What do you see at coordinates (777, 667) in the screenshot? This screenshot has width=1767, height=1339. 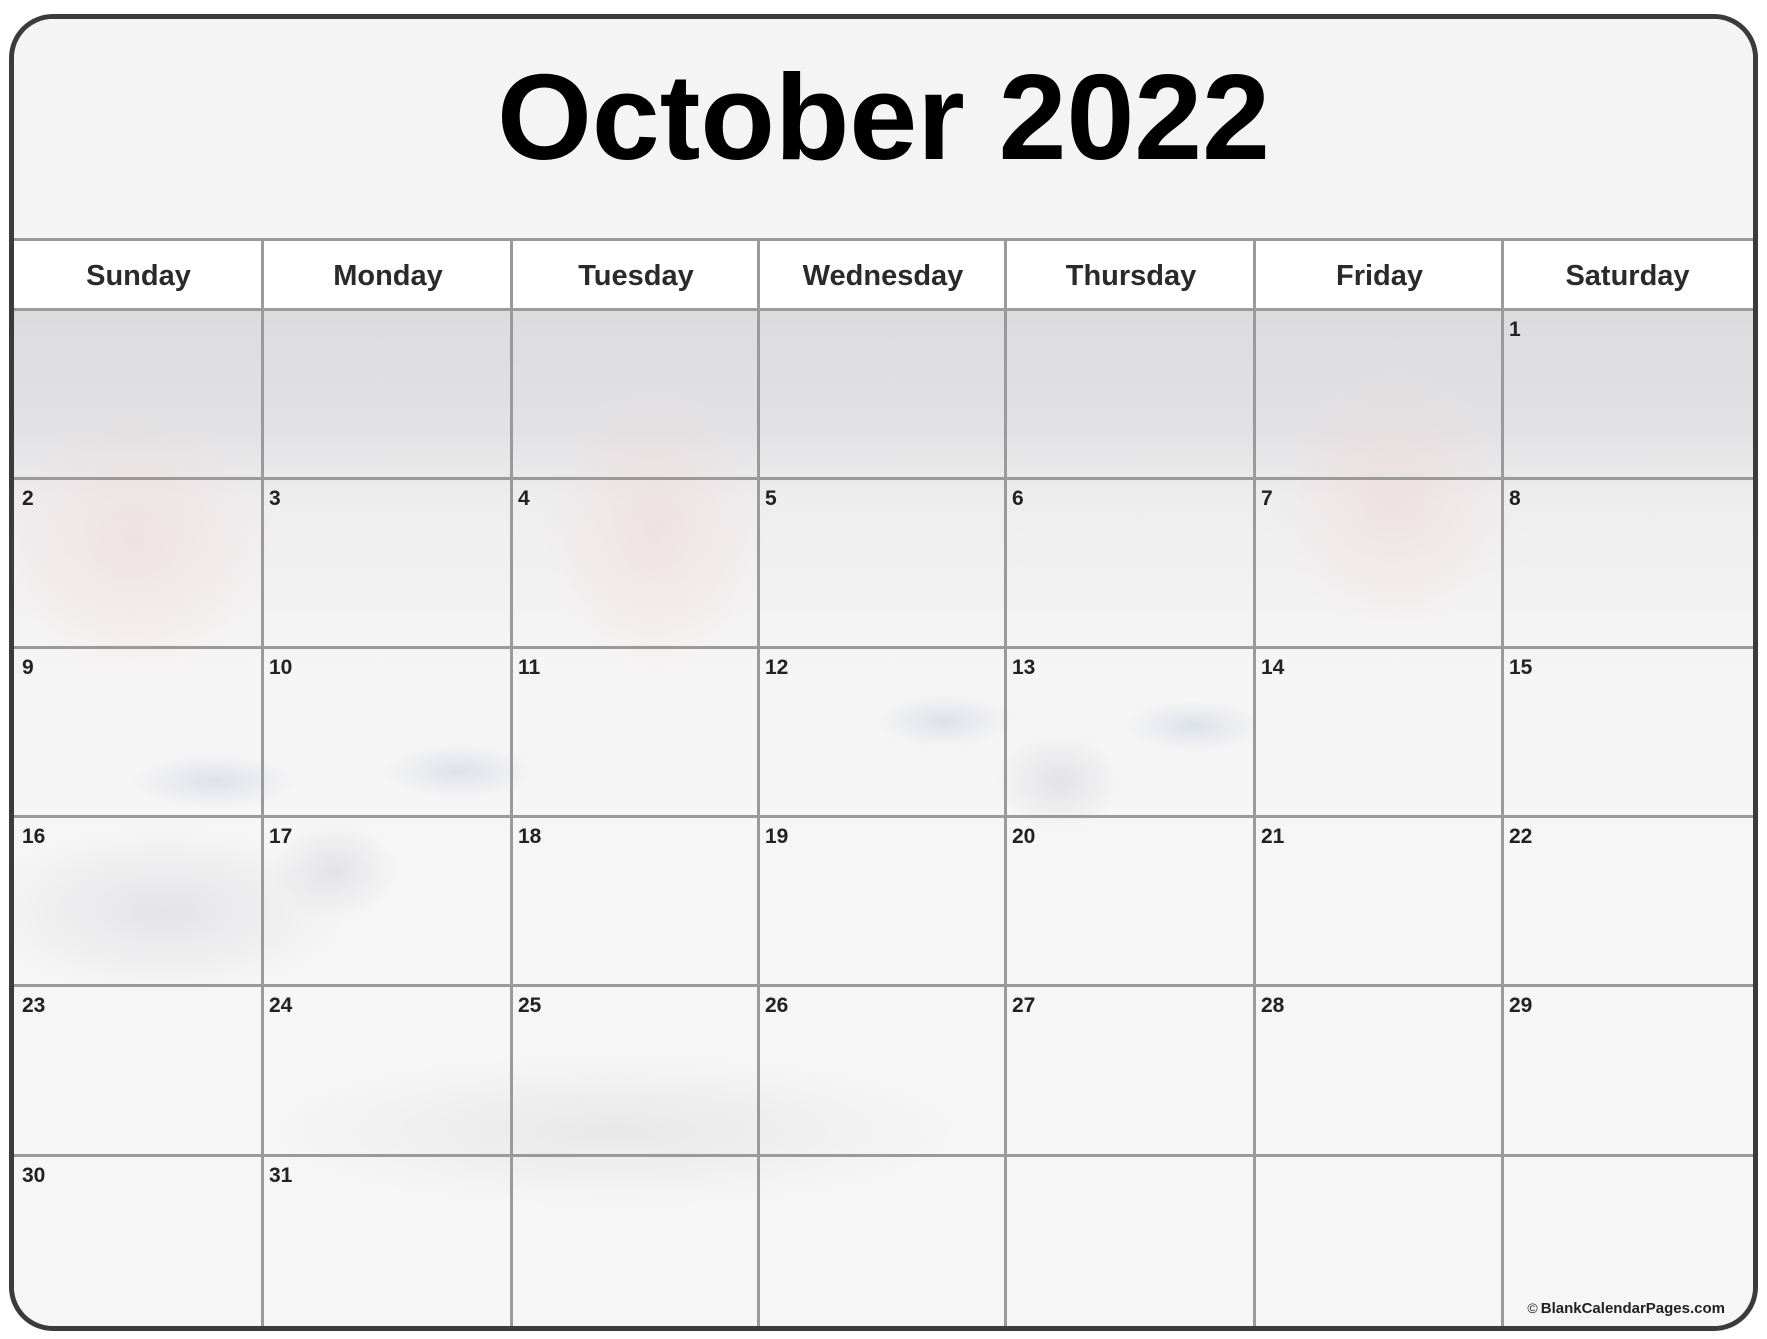 I see `day-number: 12` at bounding box center [777, 667].